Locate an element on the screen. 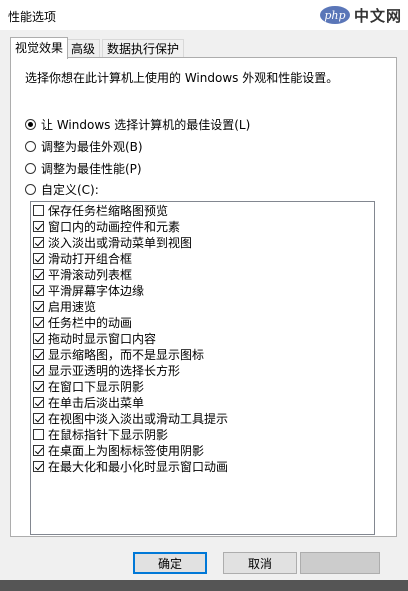  list-item-label: 窗口内的动画控件和元素 is located at coordinates (114, 226).